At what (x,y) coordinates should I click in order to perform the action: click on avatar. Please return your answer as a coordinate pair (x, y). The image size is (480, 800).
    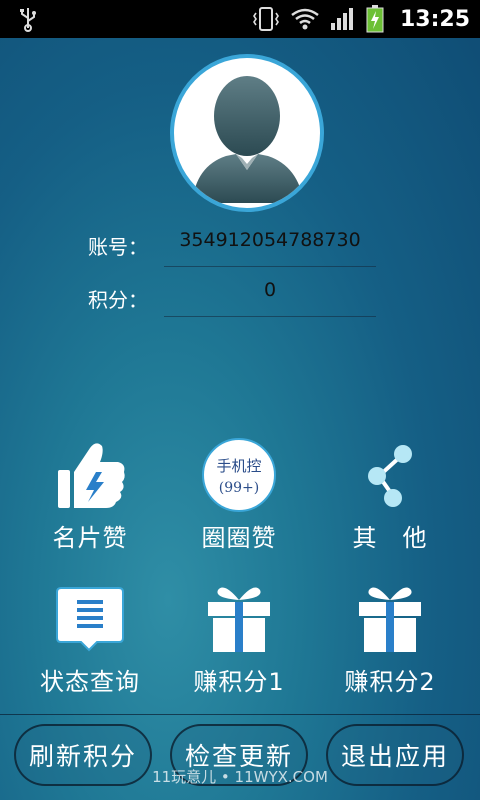
    Looking at the image, I should click on (247, 133).